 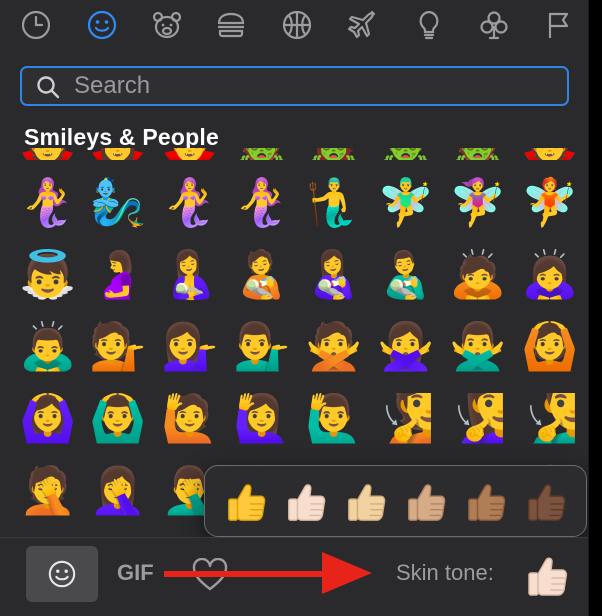 What do you see at coordinates (395, 501) in the screenshot?
I see `skin-tone-popup` at bounding box center [395, 501].